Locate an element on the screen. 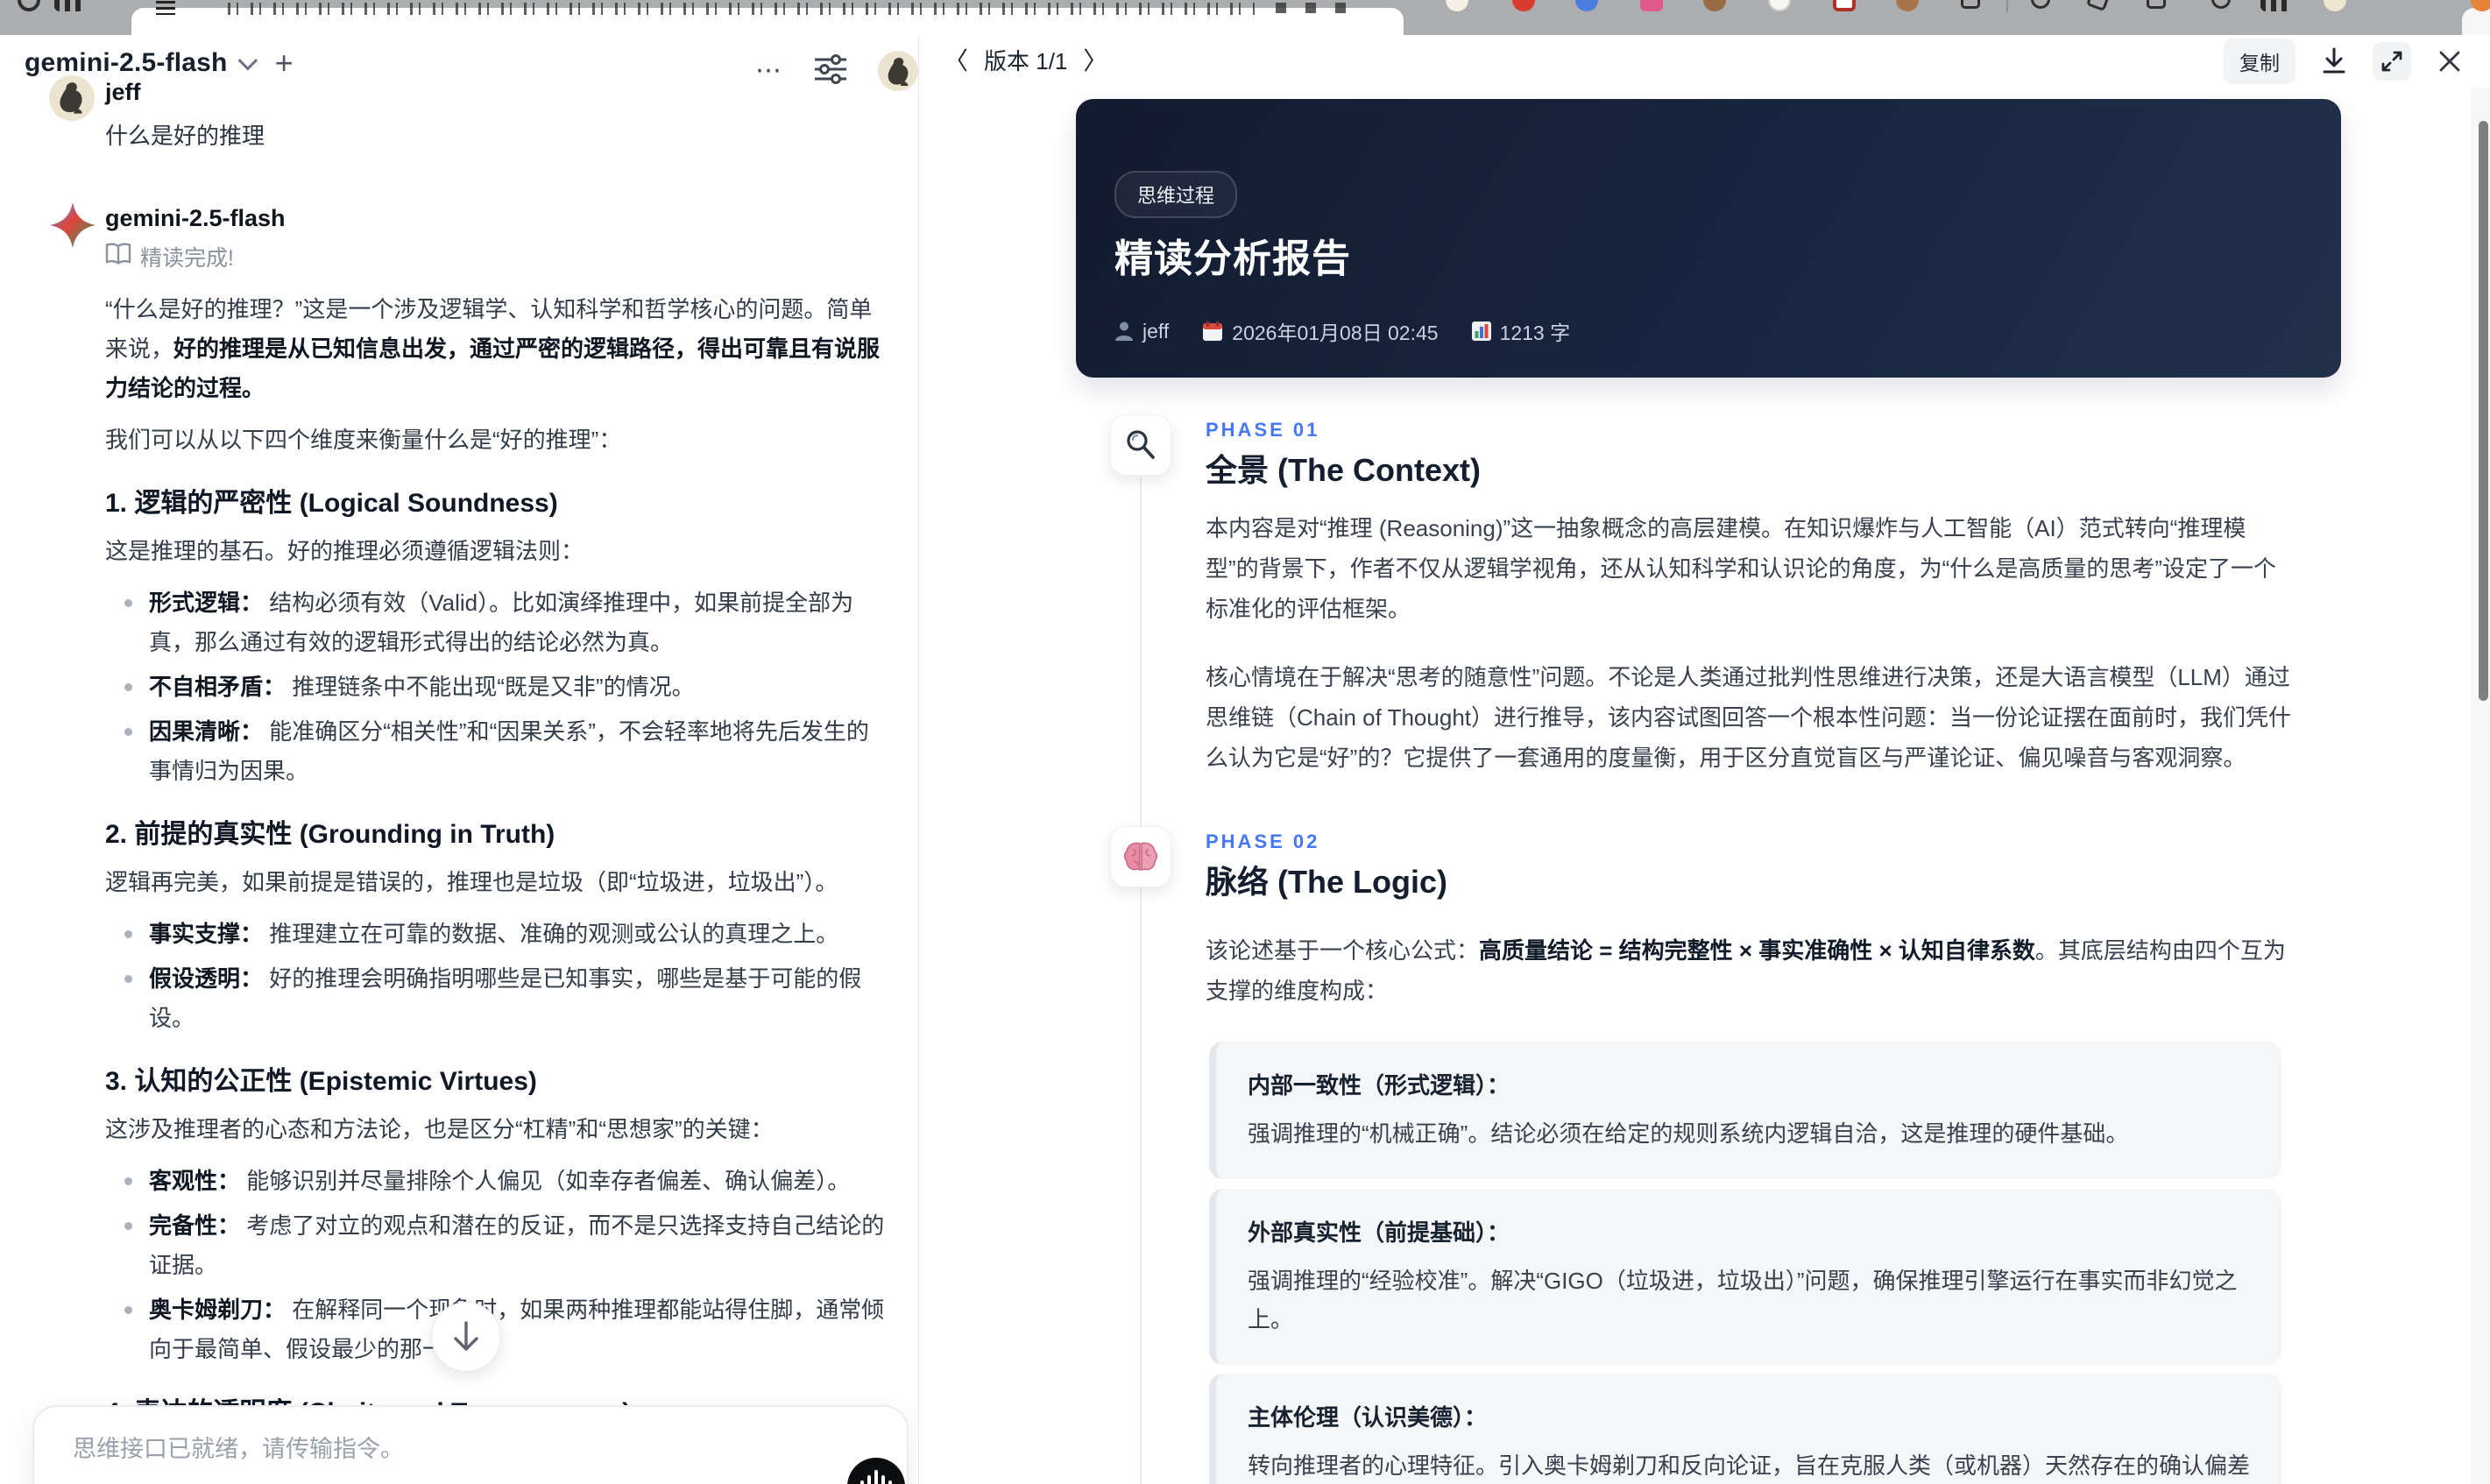  new-chat-button: + is located at coordinates (284, 63).